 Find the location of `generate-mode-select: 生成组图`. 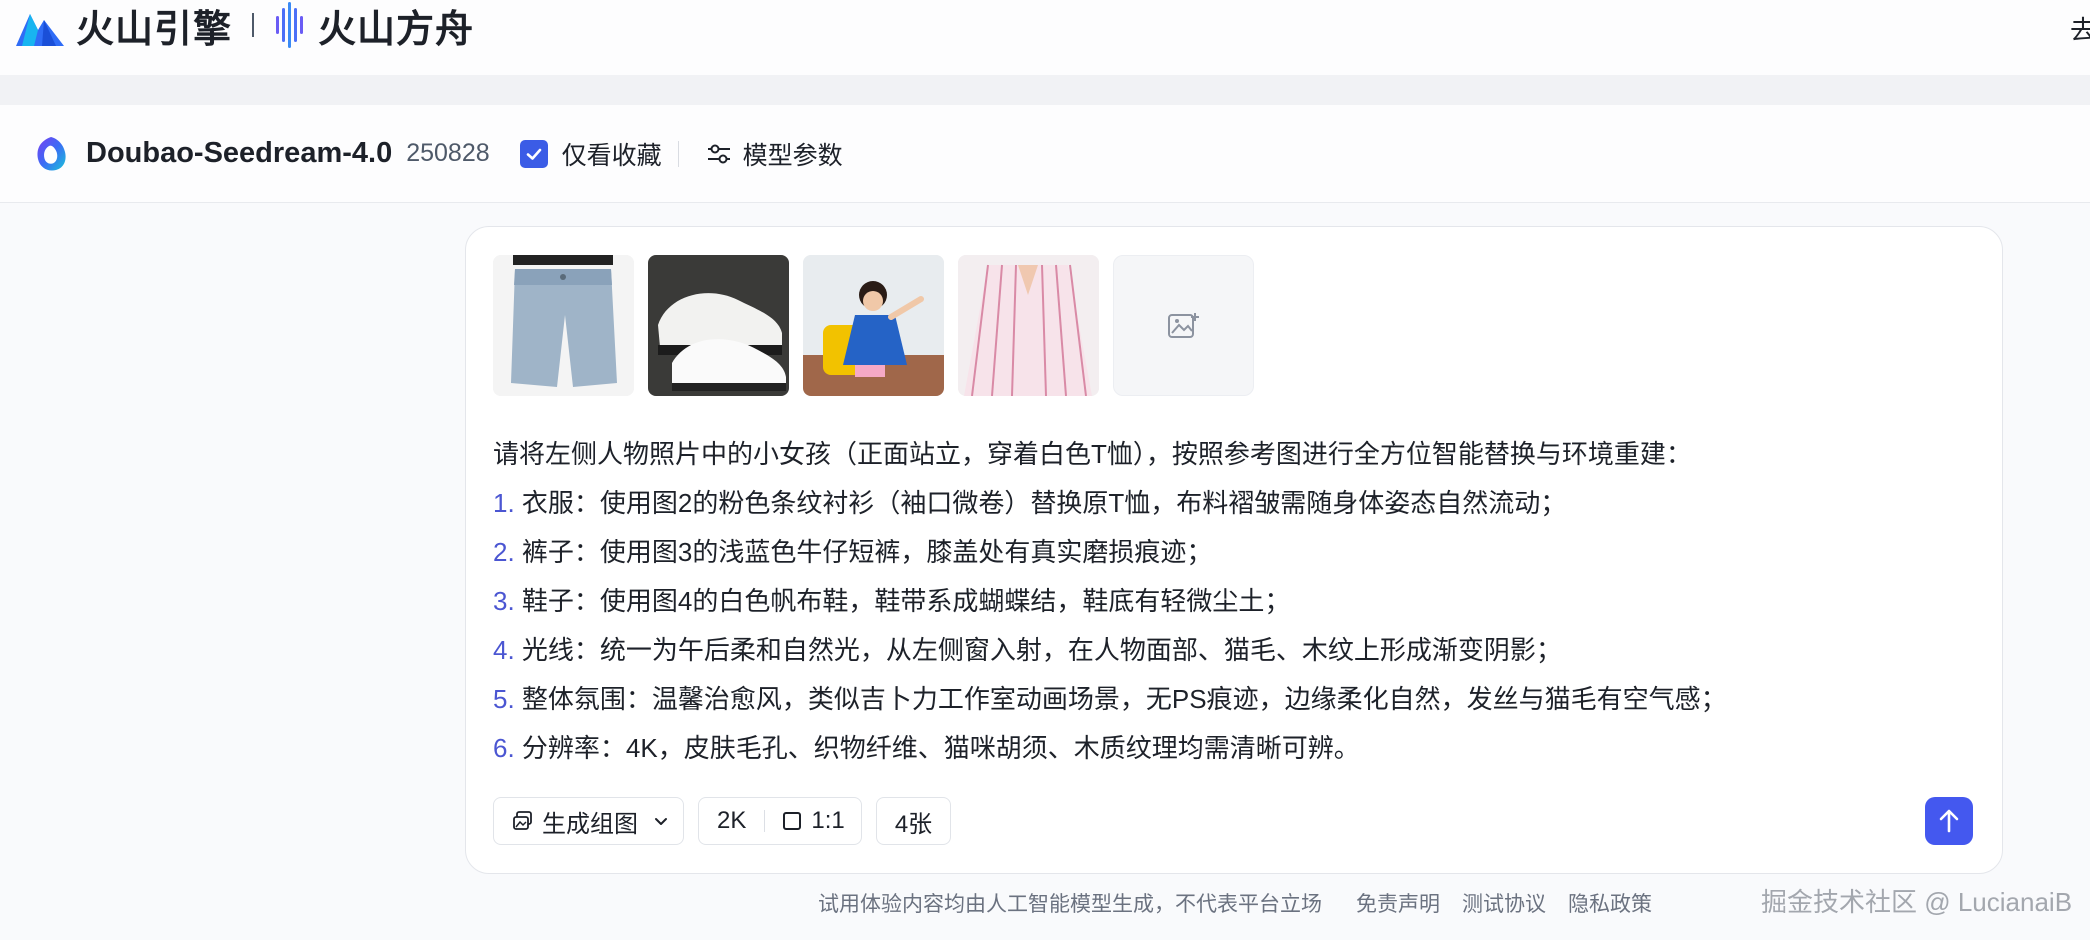

generate-mode-select: 生成组图 is located at coordinates (588, 821).